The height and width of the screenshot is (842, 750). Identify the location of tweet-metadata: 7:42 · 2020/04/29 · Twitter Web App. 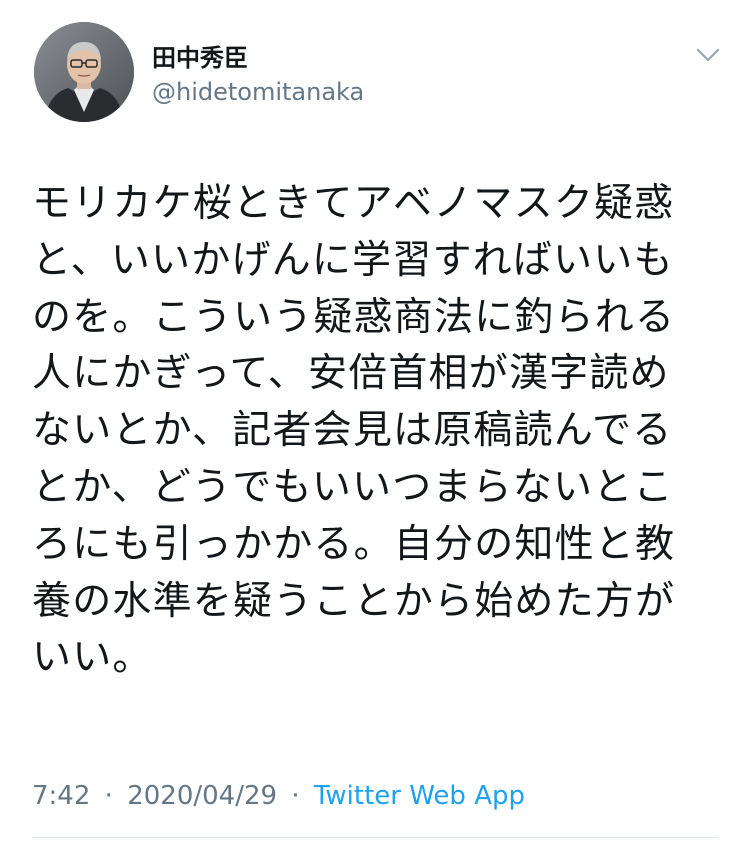
(278, 796).